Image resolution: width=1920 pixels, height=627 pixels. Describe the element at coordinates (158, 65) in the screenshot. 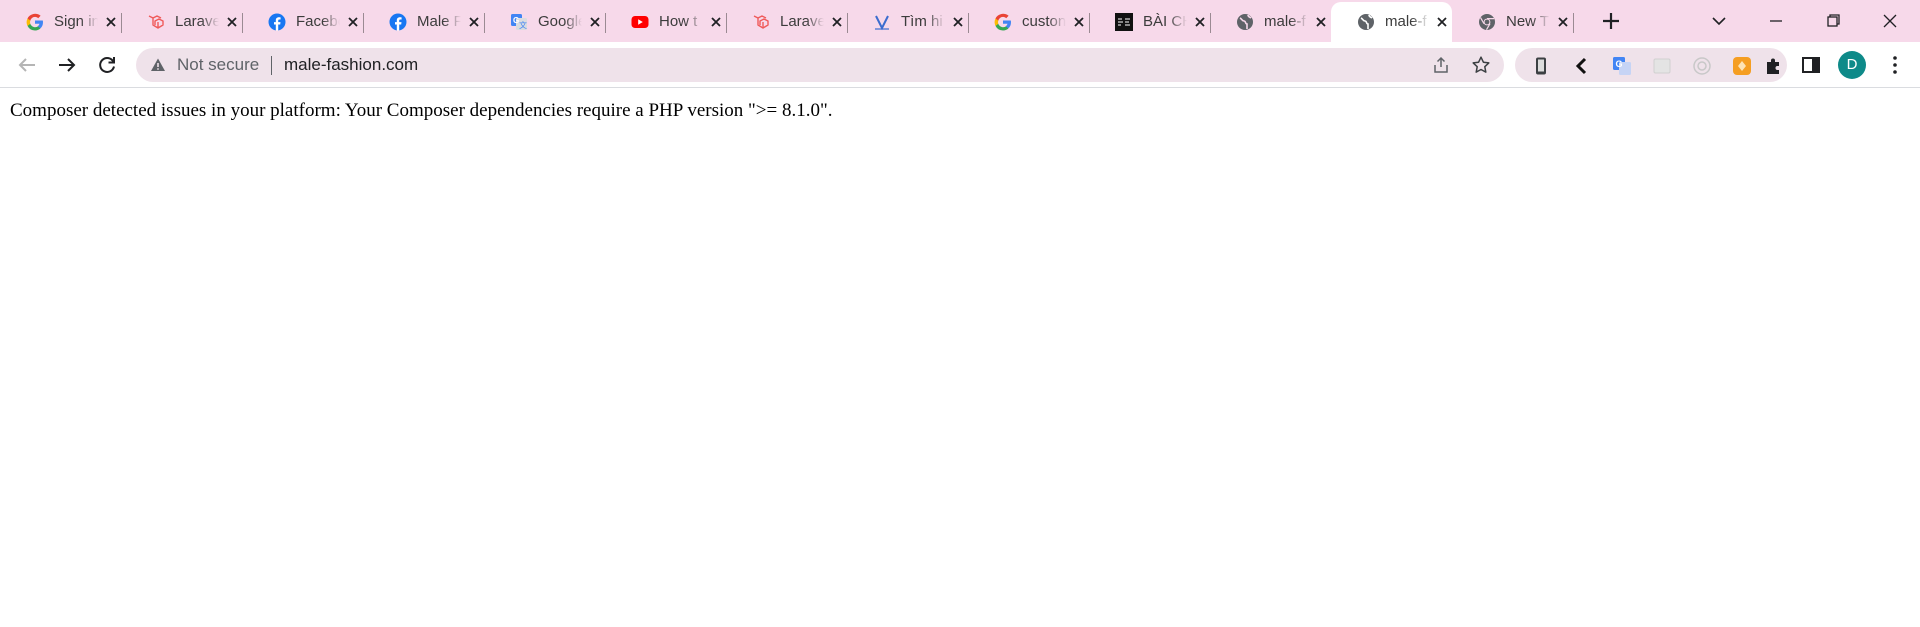

I see `warning-triangle-icon` at that location.